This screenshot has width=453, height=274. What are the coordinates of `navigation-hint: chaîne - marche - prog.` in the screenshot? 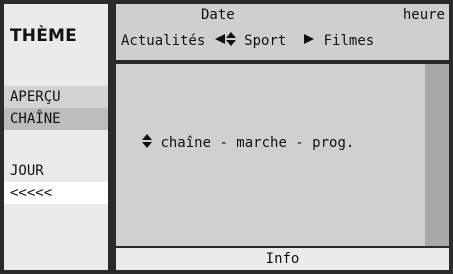 It's located at (248, 143).